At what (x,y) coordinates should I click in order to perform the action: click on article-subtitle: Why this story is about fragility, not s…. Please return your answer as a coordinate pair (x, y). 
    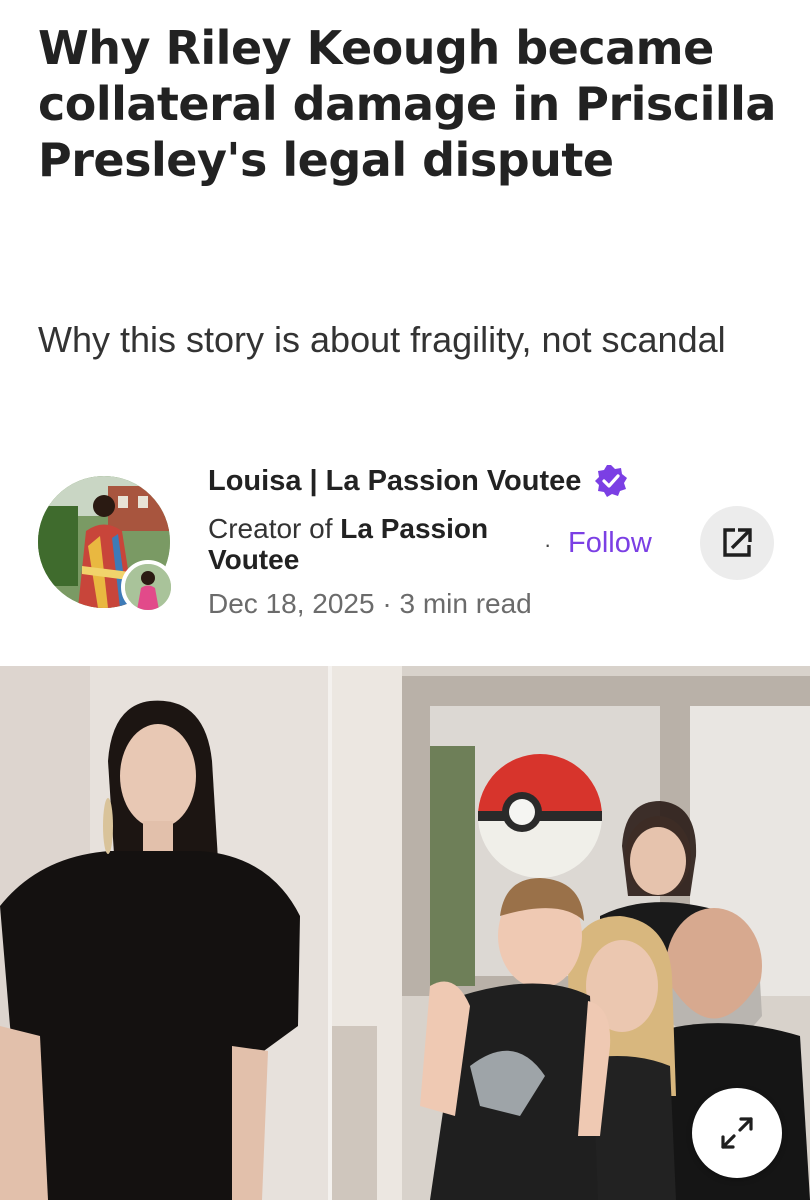
    Looking at the image, I should click on (382, 339).